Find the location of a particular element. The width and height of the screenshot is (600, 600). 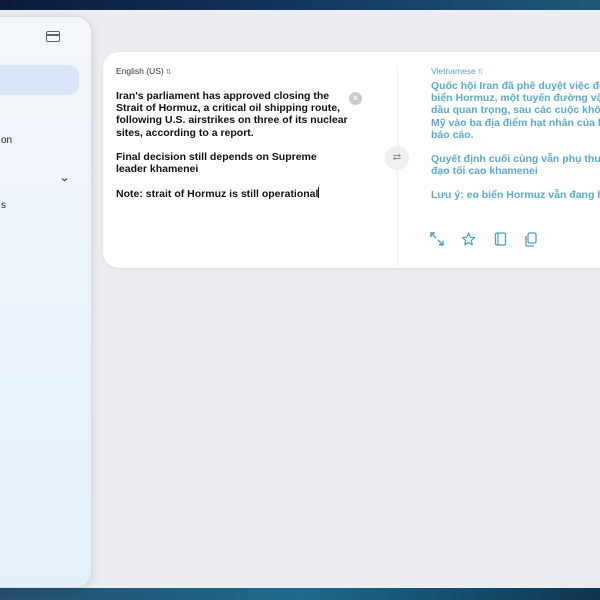

translation-line: biển Hormuz, một tuyến đường vậ is located at coordinates (515, 98).